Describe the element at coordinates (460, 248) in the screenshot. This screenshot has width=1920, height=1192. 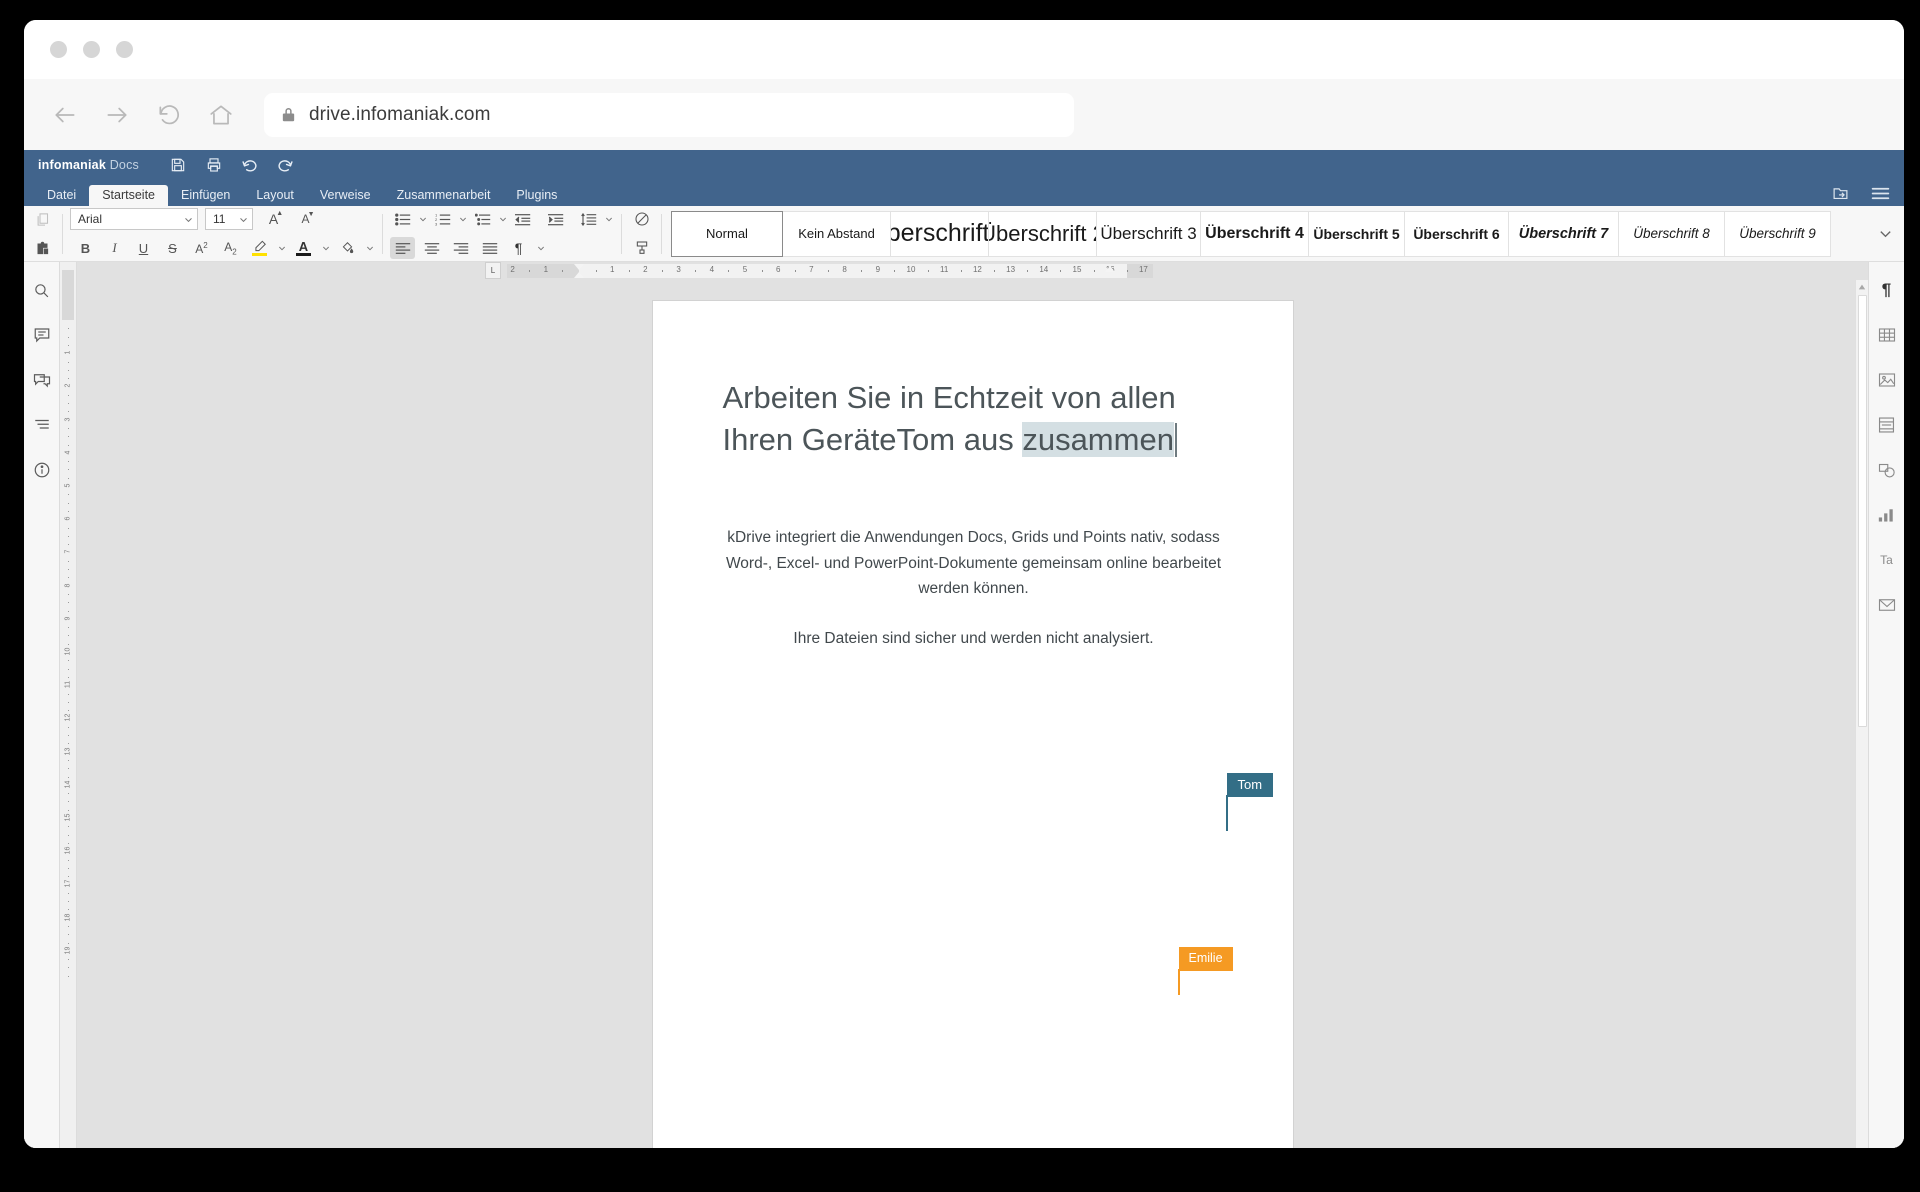
I see `align-right-button` at that location.